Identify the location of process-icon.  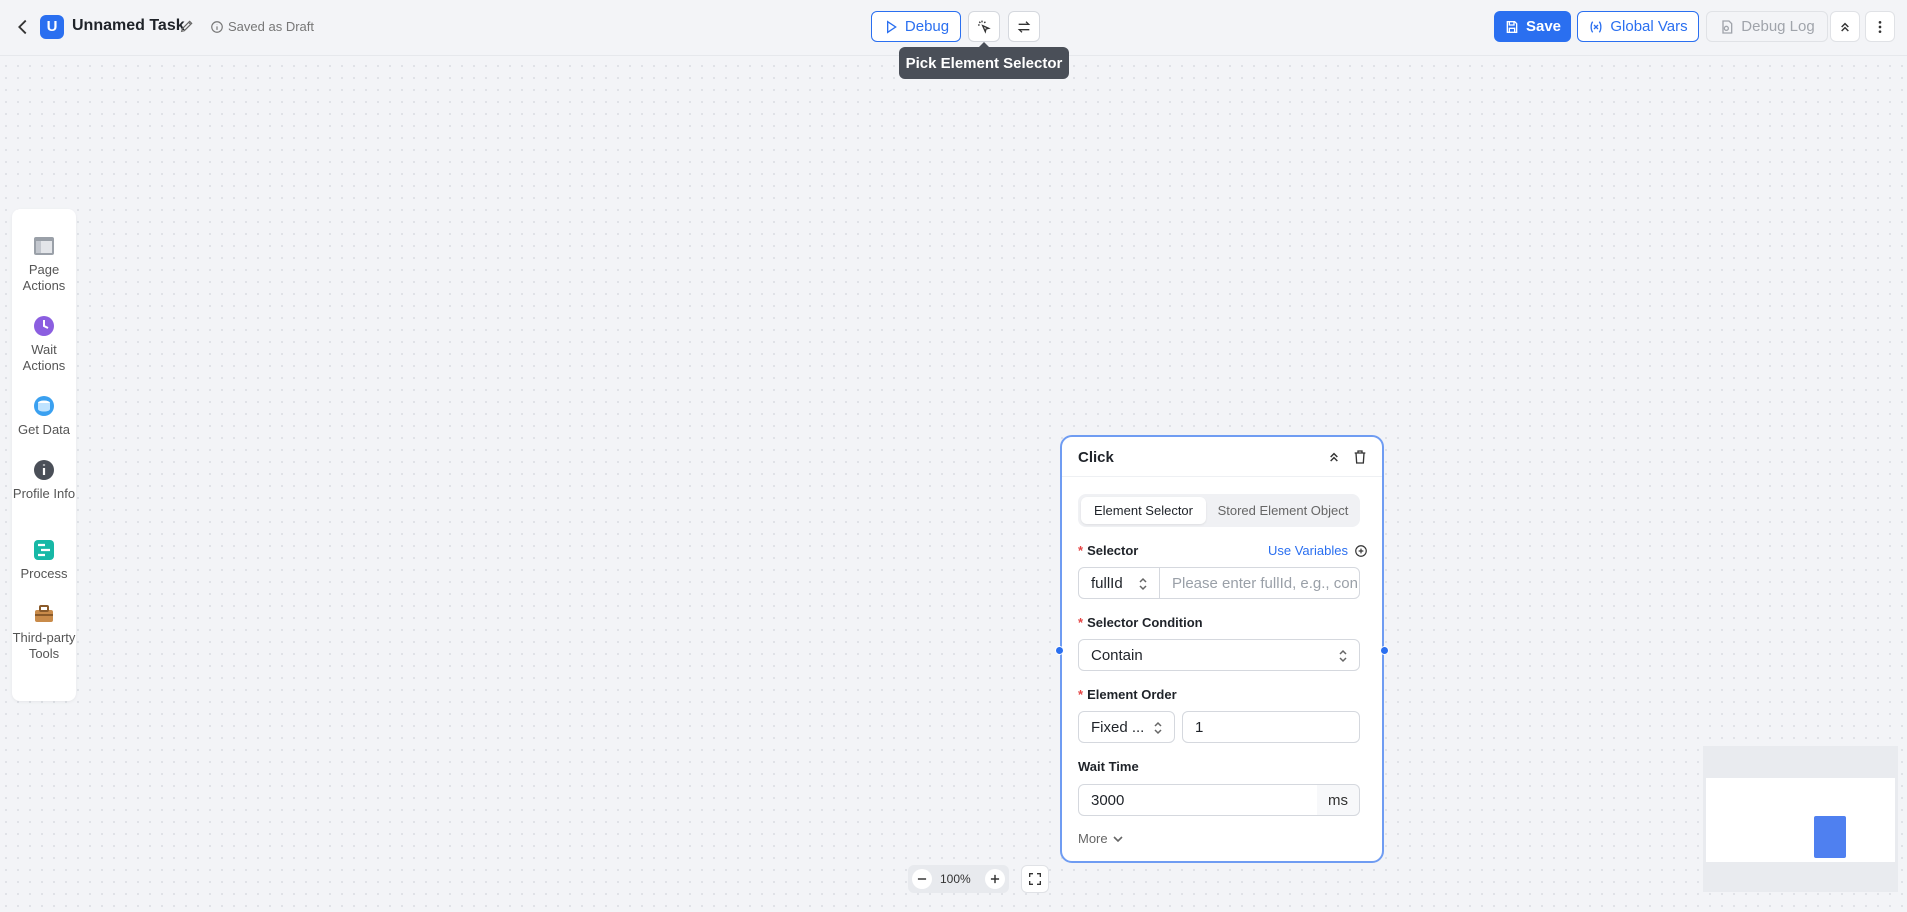
(44, 550).